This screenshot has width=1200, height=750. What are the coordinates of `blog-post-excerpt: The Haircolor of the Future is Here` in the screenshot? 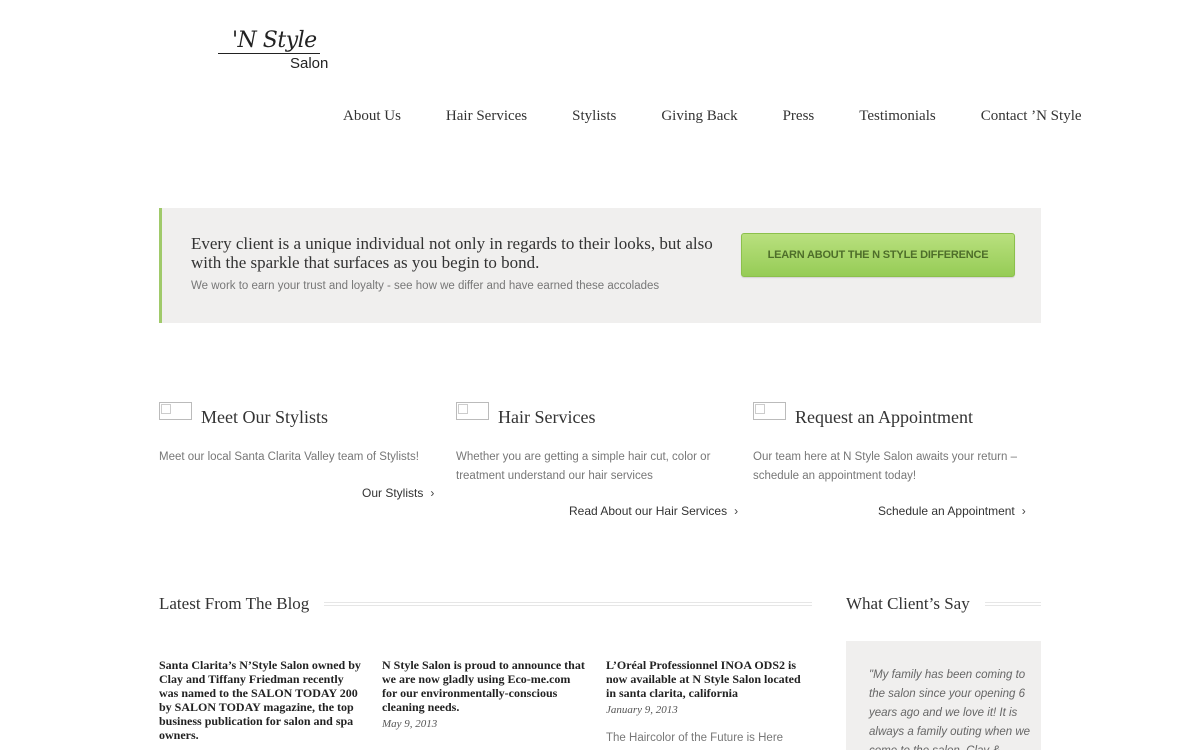 It's located at (695, 738).